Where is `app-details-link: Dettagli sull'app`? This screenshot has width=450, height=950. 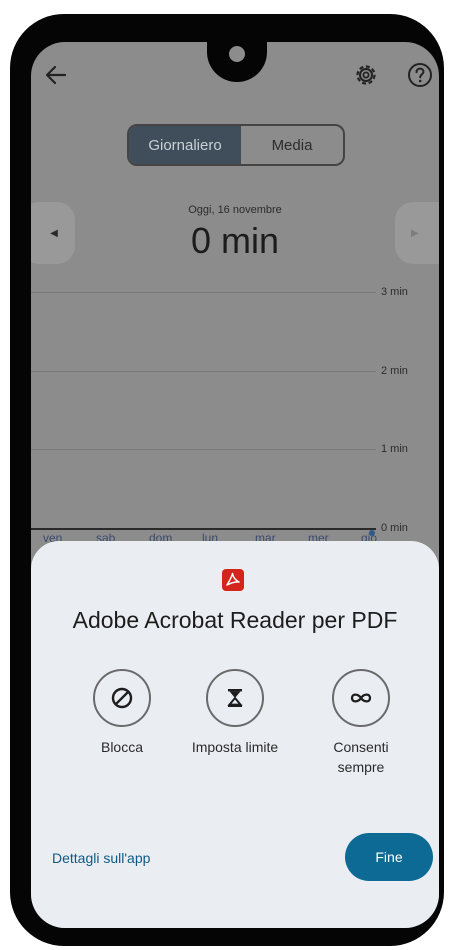 app-details-link: Dettagli sull'app is located at coordinates (101, 858).